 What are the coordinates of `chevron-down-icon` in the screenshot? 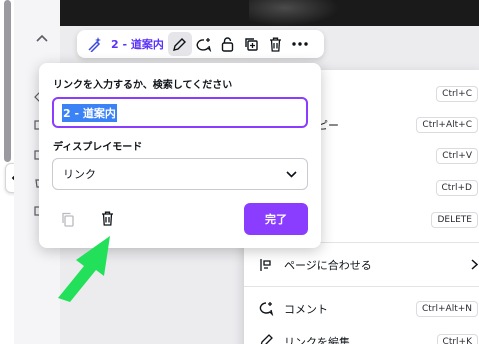 It's located at (291, 174).